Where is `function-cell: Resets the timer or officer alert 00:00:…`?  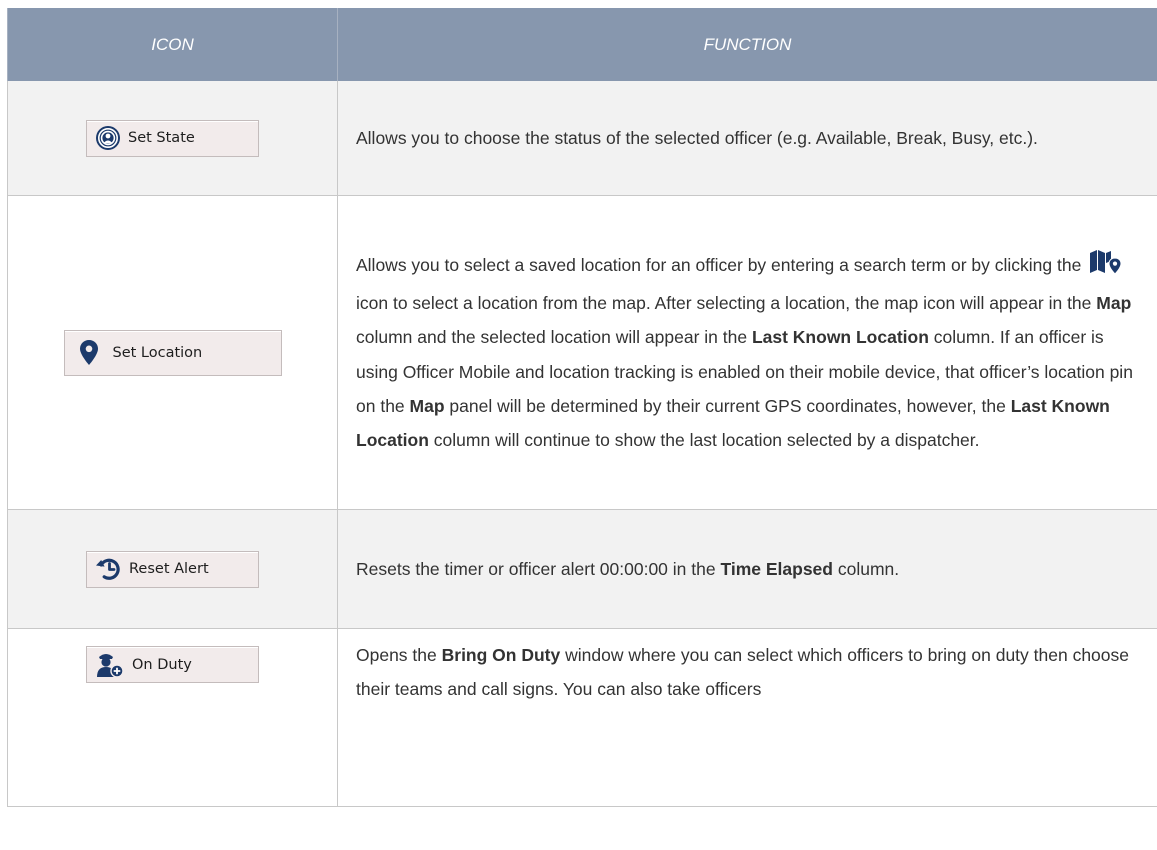
function-cell: Resets the timer or officer alert 00:00:… is located at coordinates (747, 569).